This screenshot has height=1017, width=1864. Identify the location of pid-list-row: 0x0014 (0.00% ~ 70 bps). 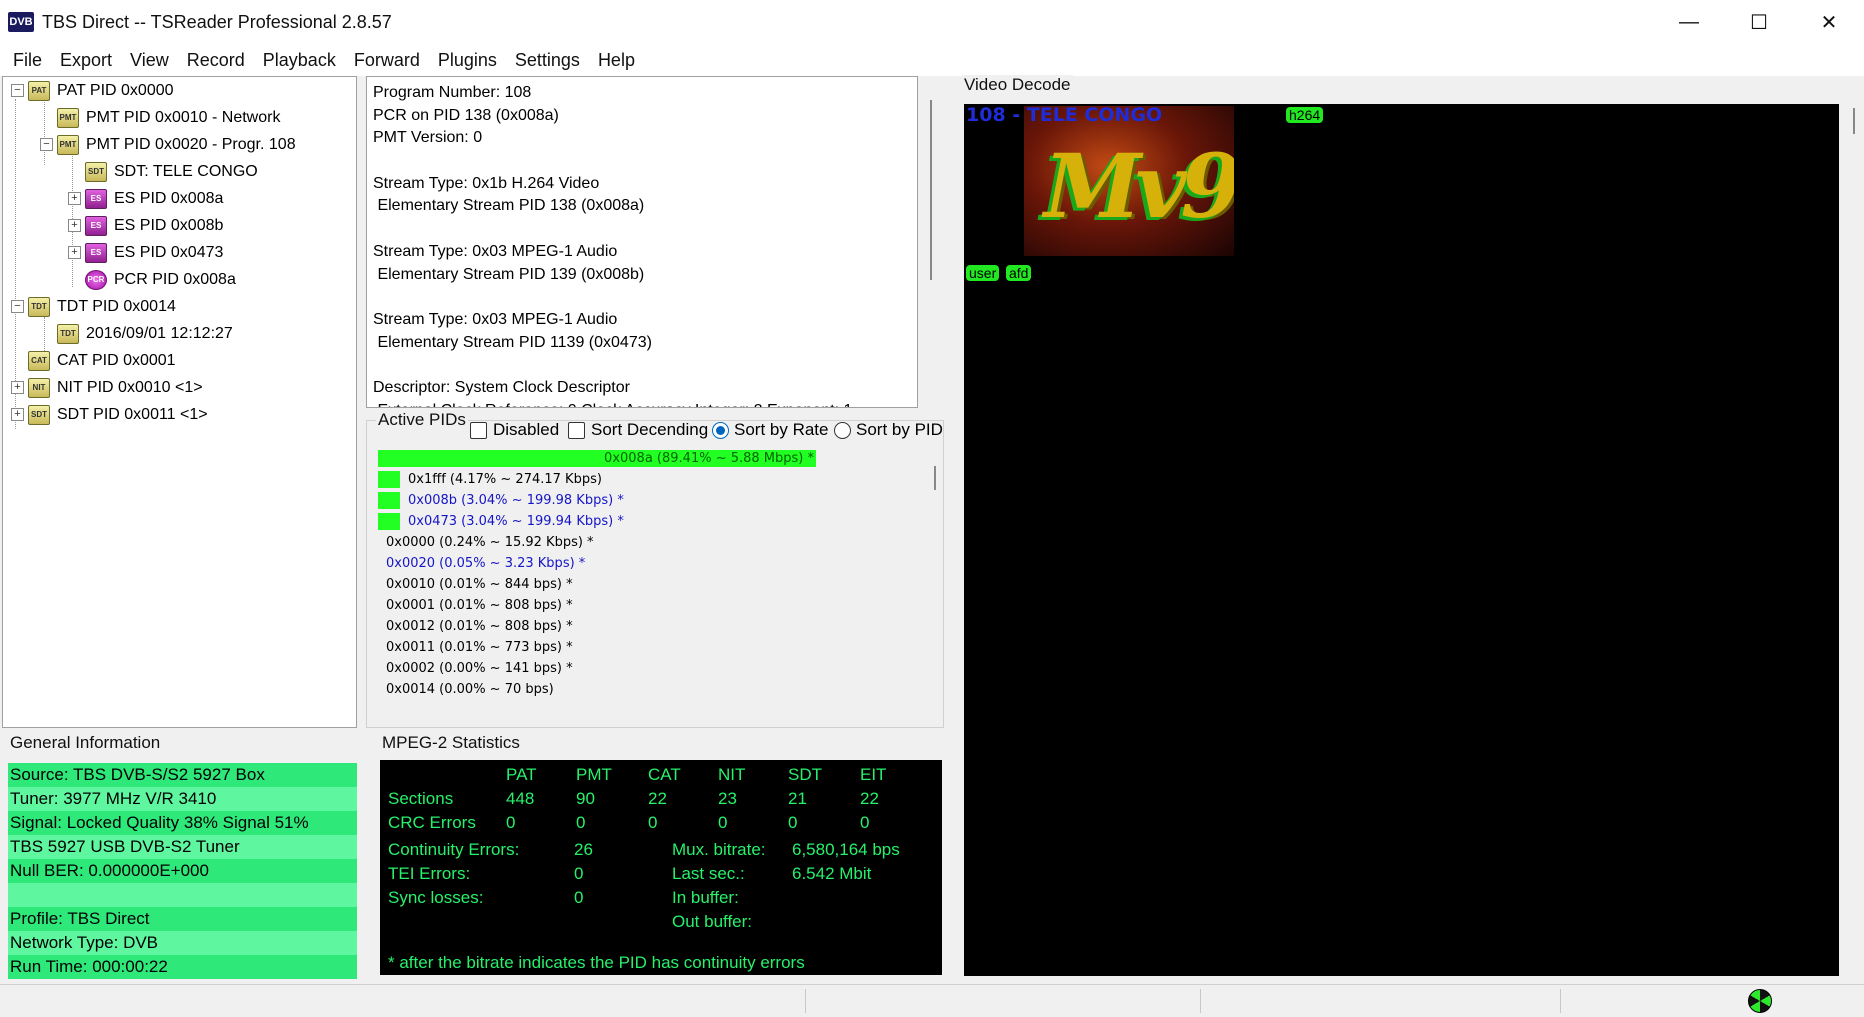
(466, 689).